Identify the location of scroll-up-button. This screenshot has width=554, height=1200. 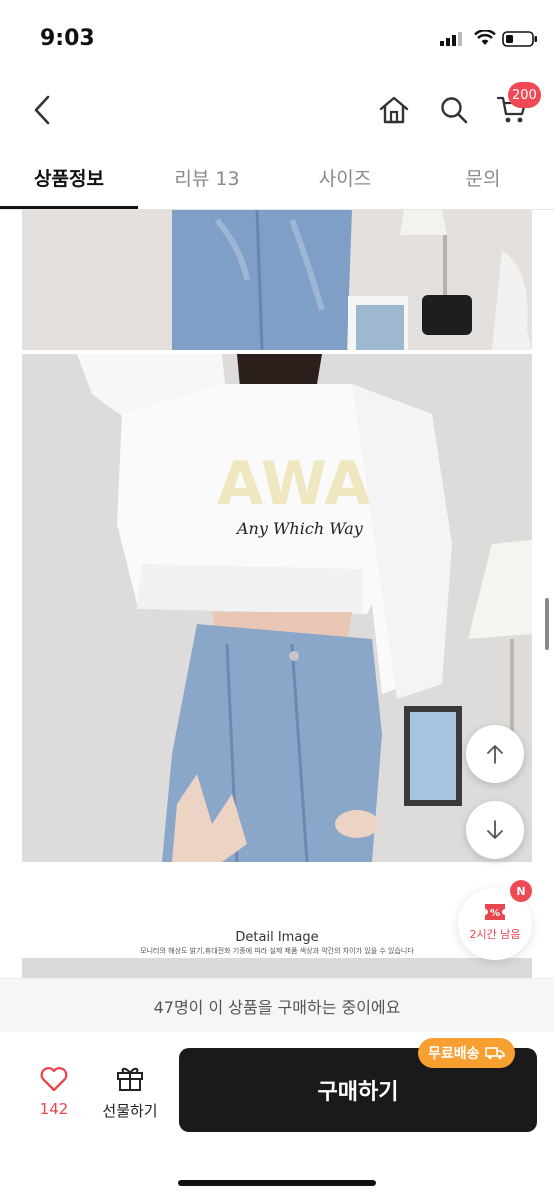
(495, 754).